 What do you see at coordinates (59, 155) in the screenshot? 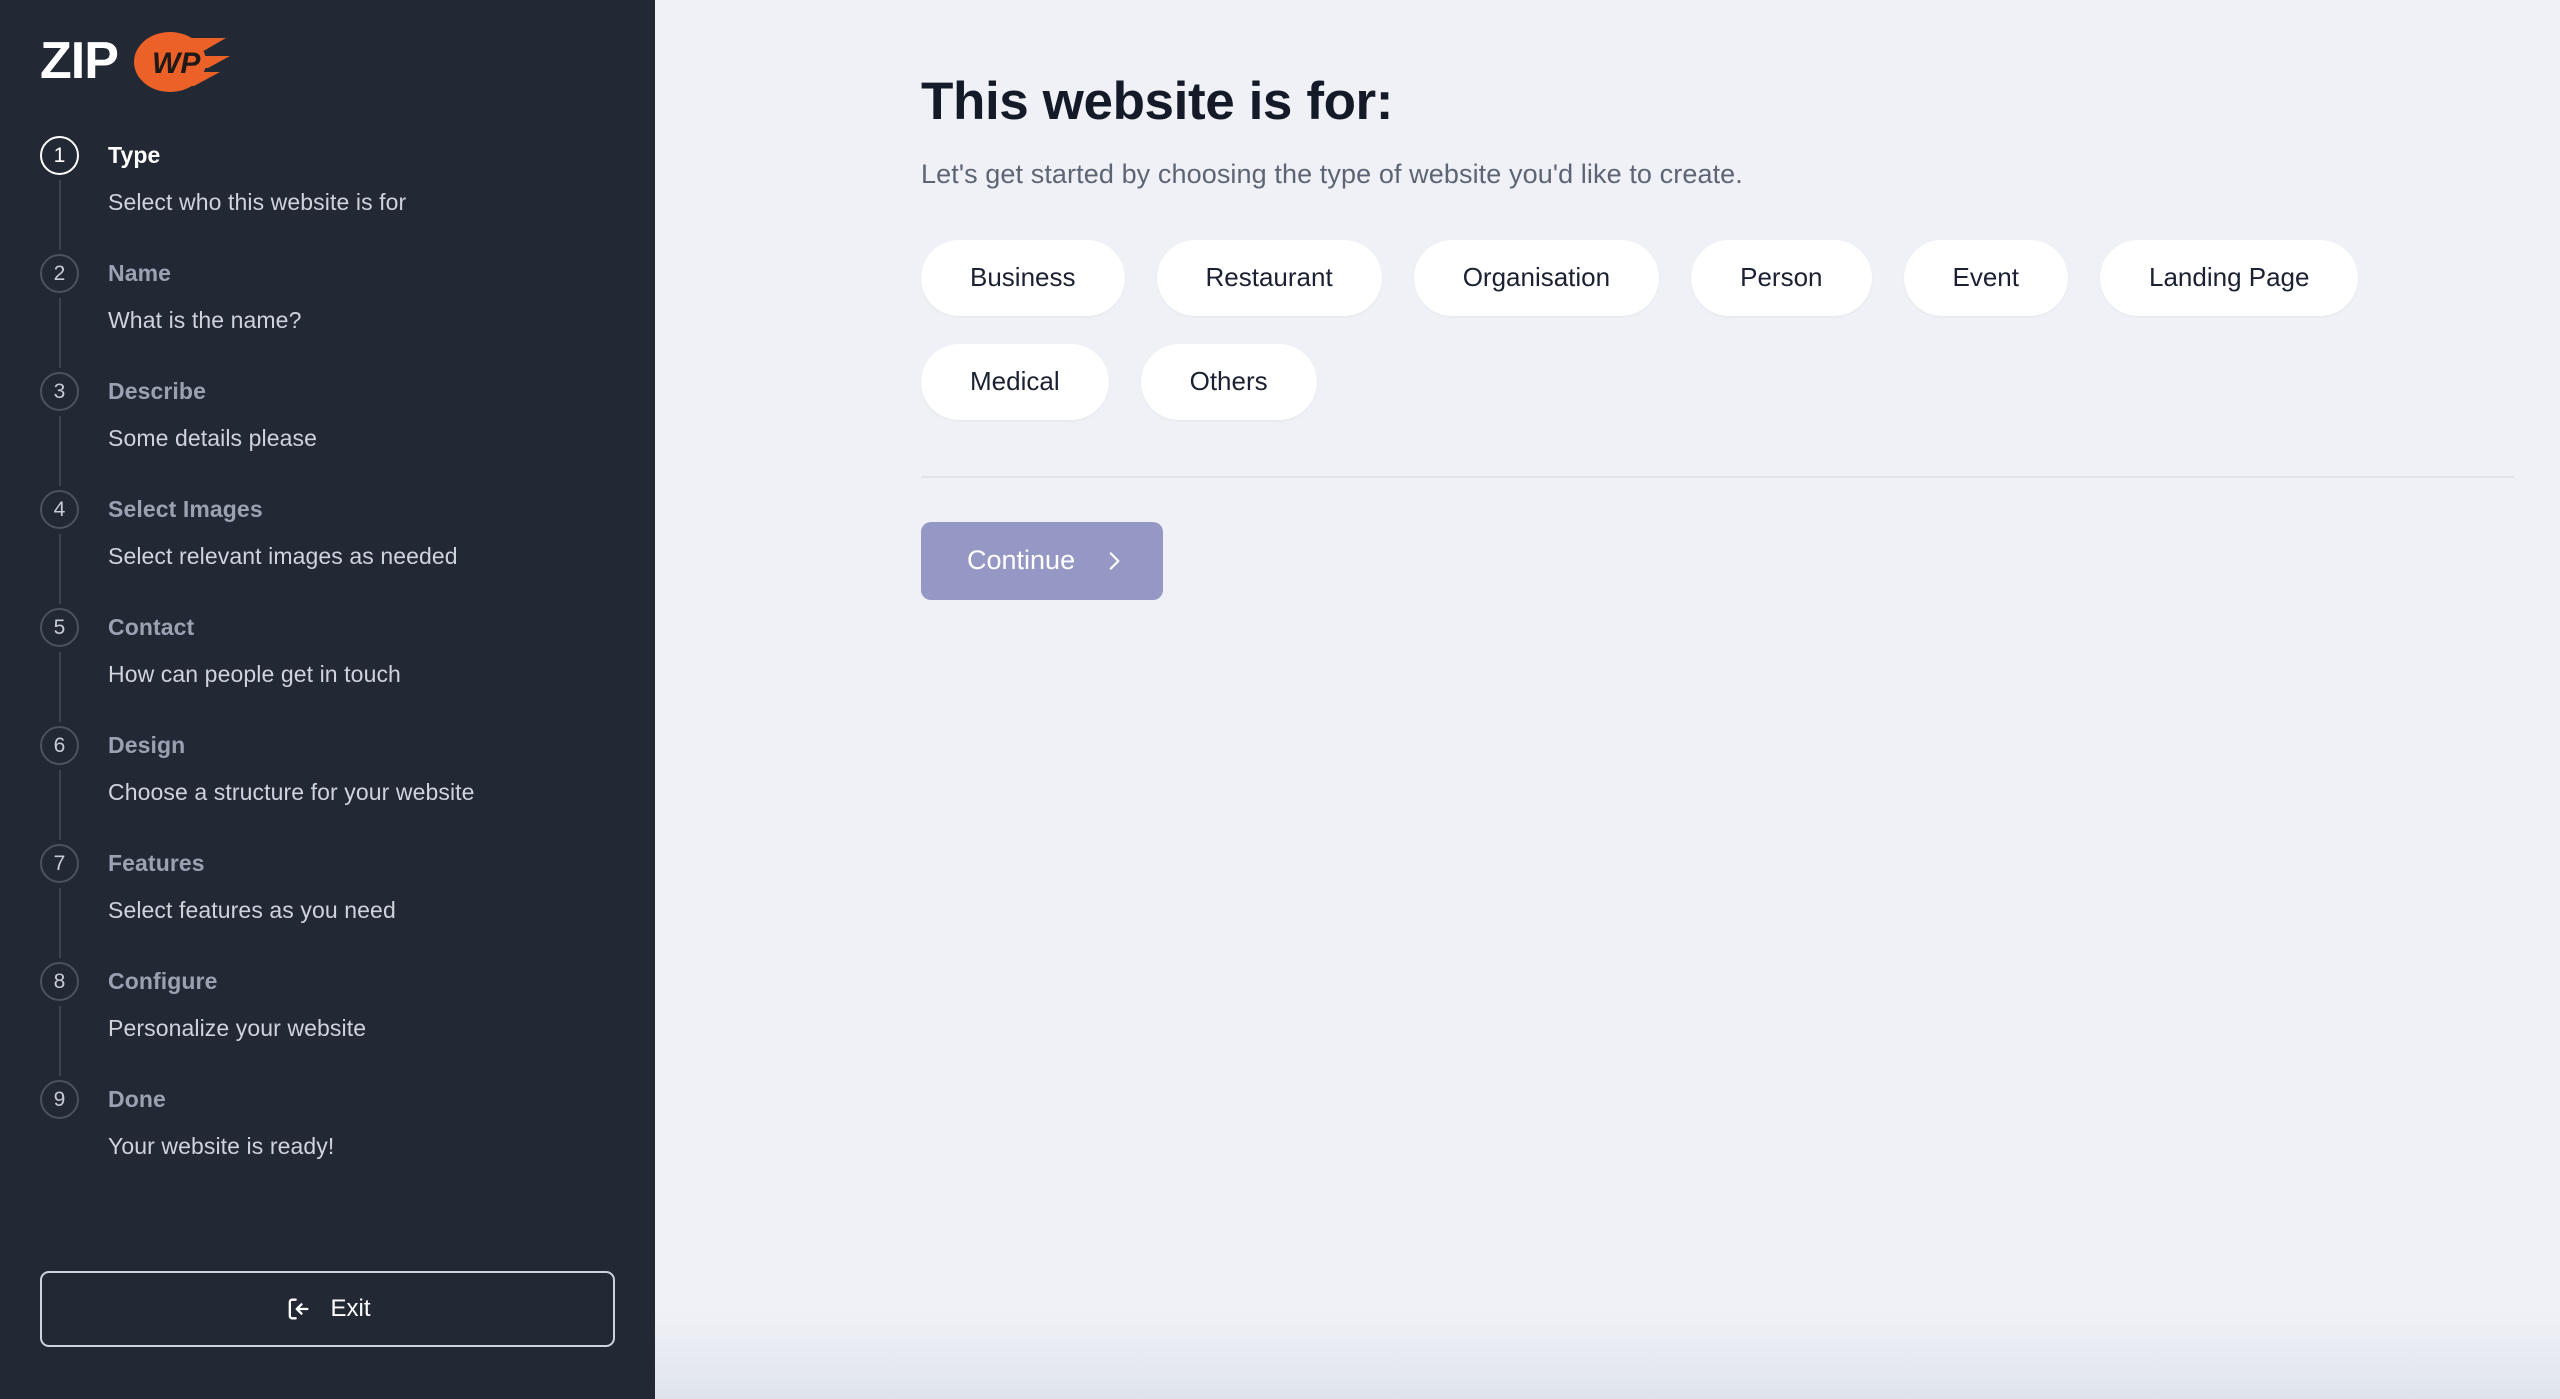
I see `step-number: 1` at bounding box center [59, 155].